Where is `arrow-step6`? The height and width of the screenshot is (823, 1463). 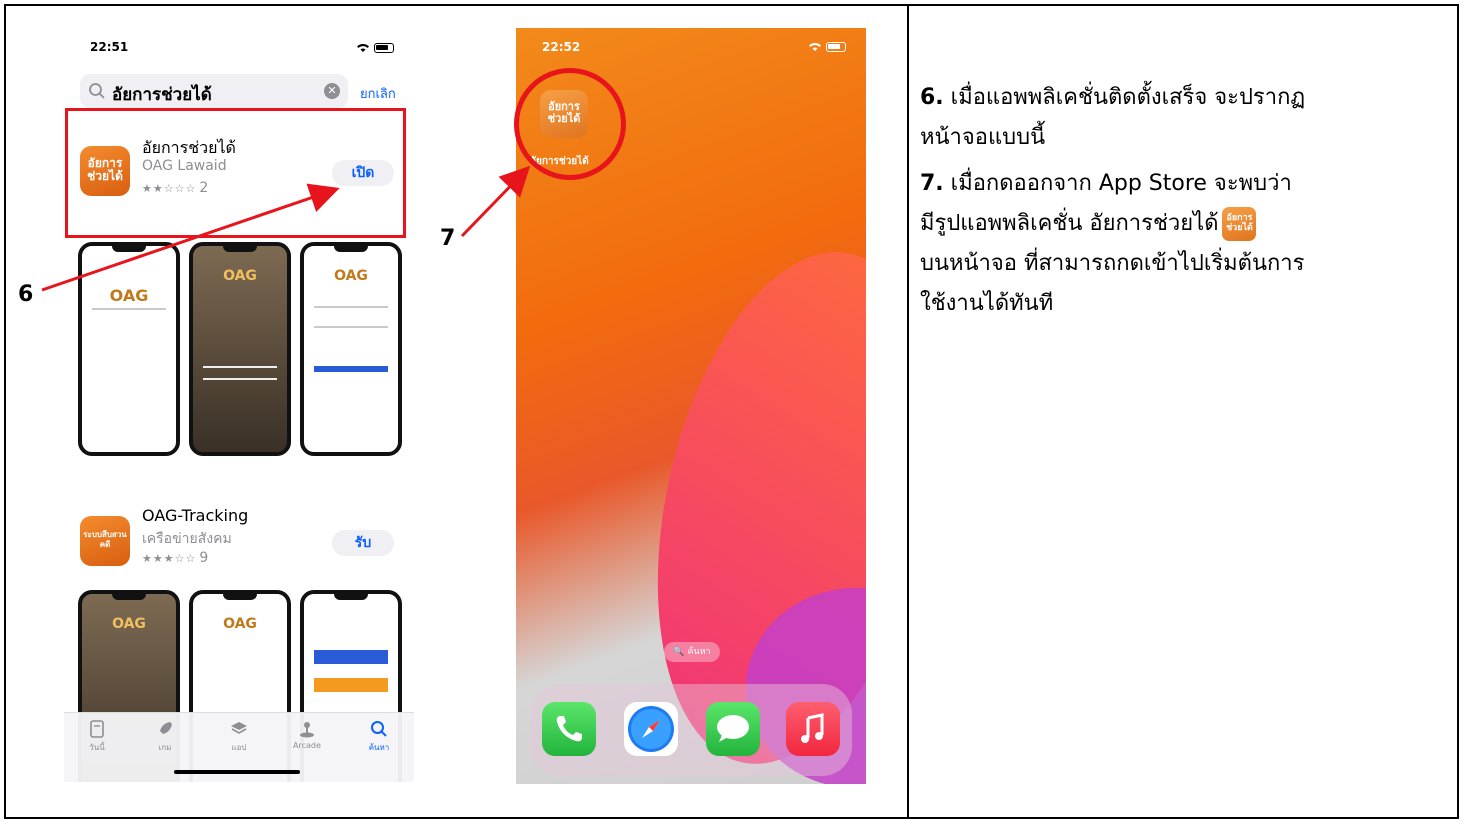
arrow-step6 is located at coordinates (190, 237).